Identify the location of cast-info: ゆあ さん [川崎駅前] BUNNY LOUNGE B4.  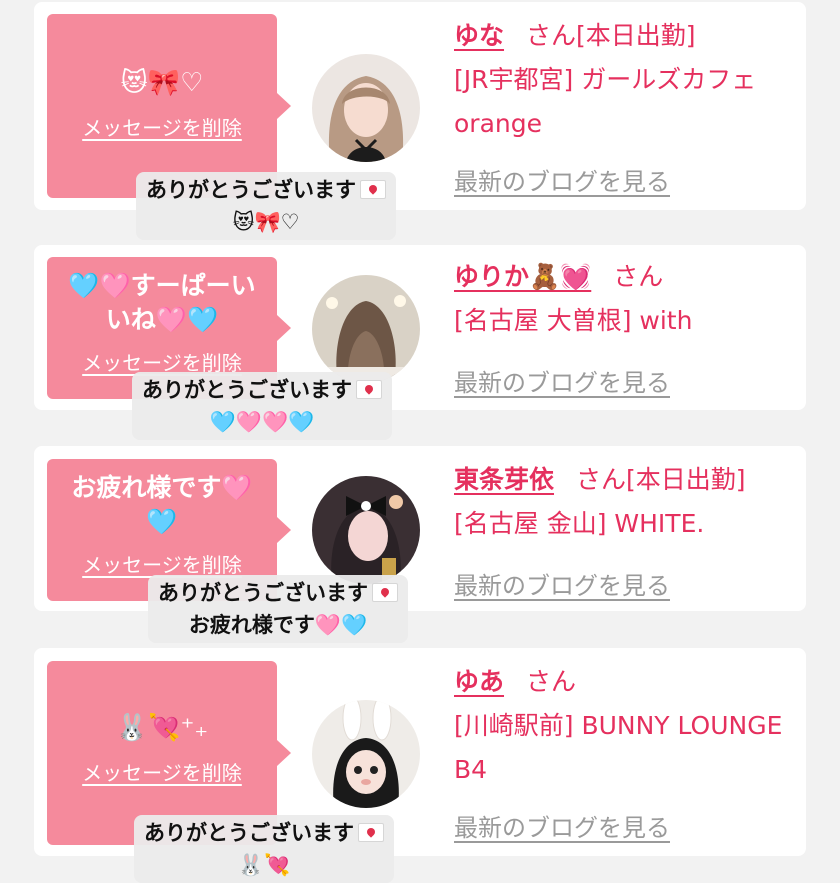
(626, 726).